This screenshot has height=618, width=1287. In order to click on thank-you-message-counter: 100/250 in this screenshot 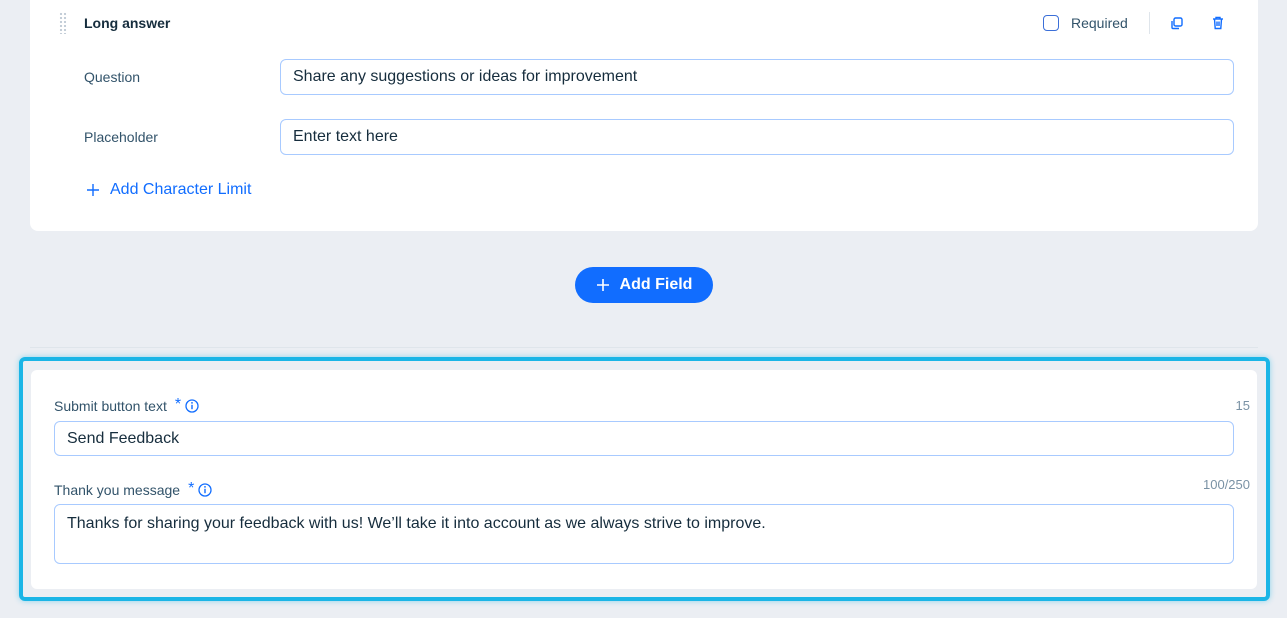, I will do `click(1226, 484)`.